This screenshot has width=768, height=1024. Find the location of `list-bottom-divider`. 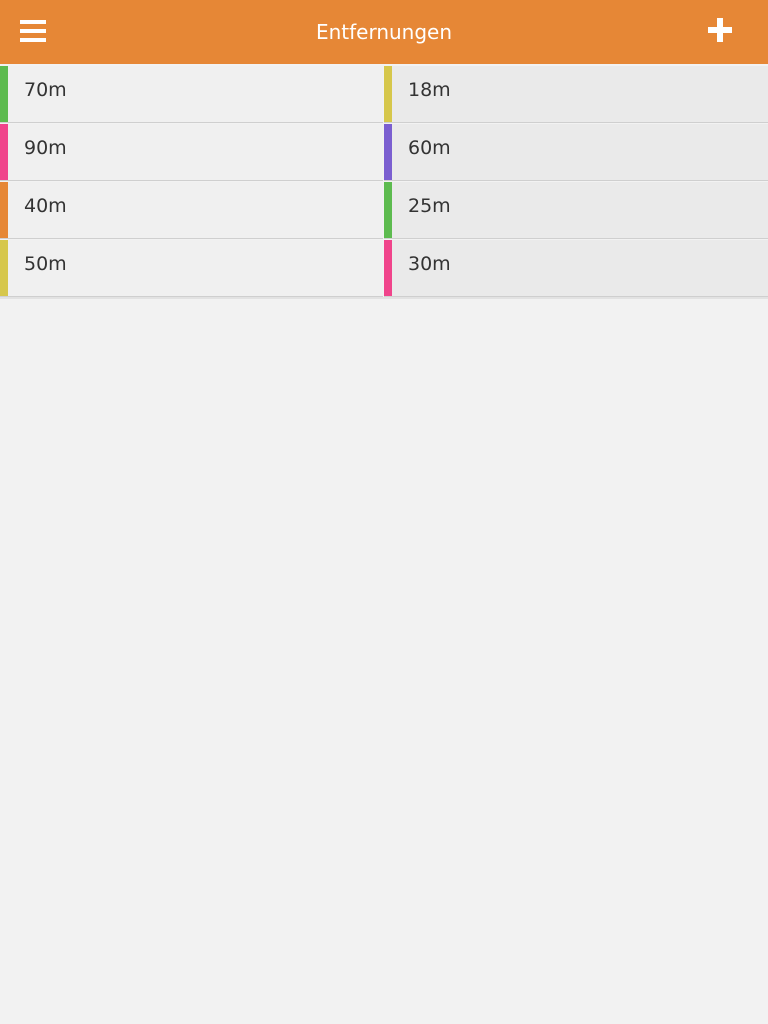

list-bottom-divider is located at coordinates (384, 298).